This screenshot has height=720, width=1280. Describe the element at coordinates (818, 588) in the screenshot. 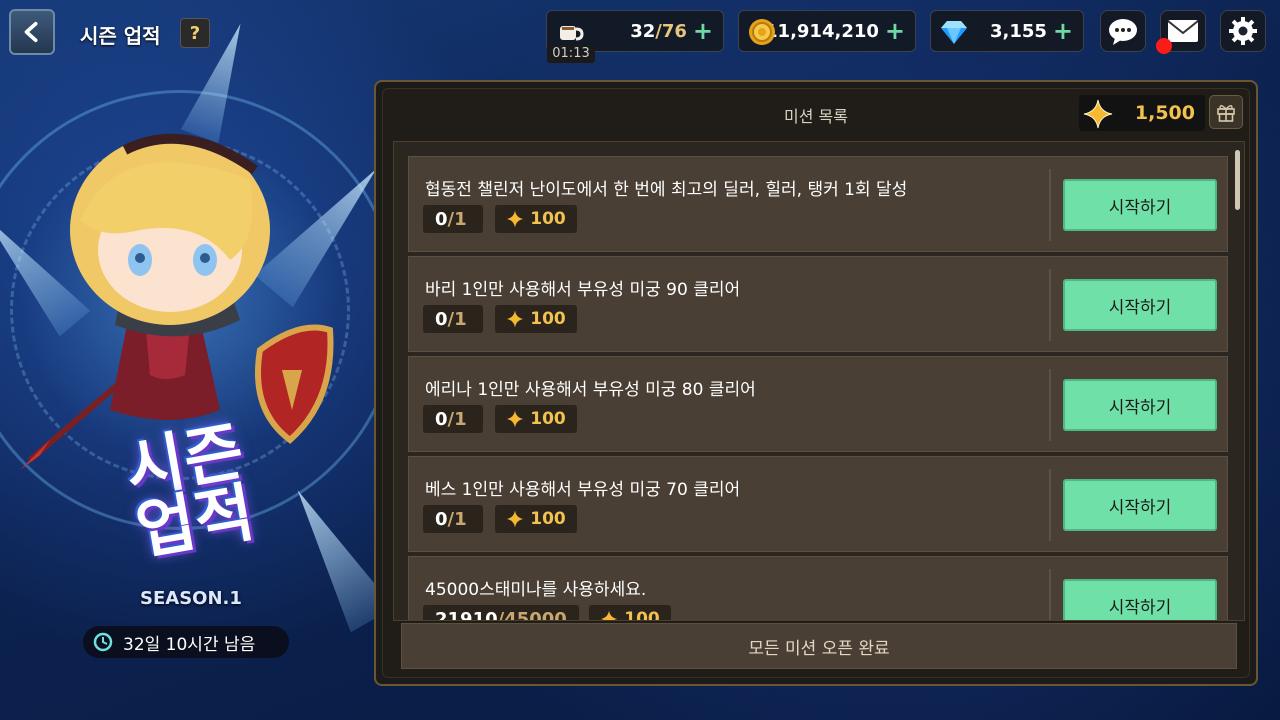

I see `mission-item: 45000스태미나를 사용하세요. 21910/45000 100 시작하기` at that location.